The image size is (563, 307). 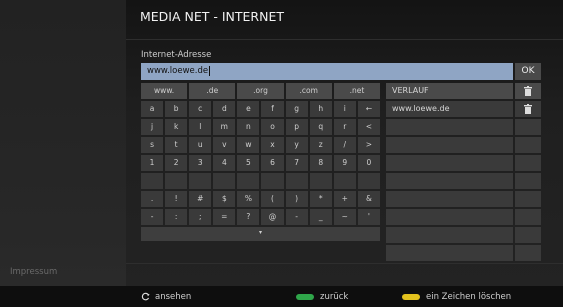 I want to click on keyboard-key: a, so click(x=152, y=109).